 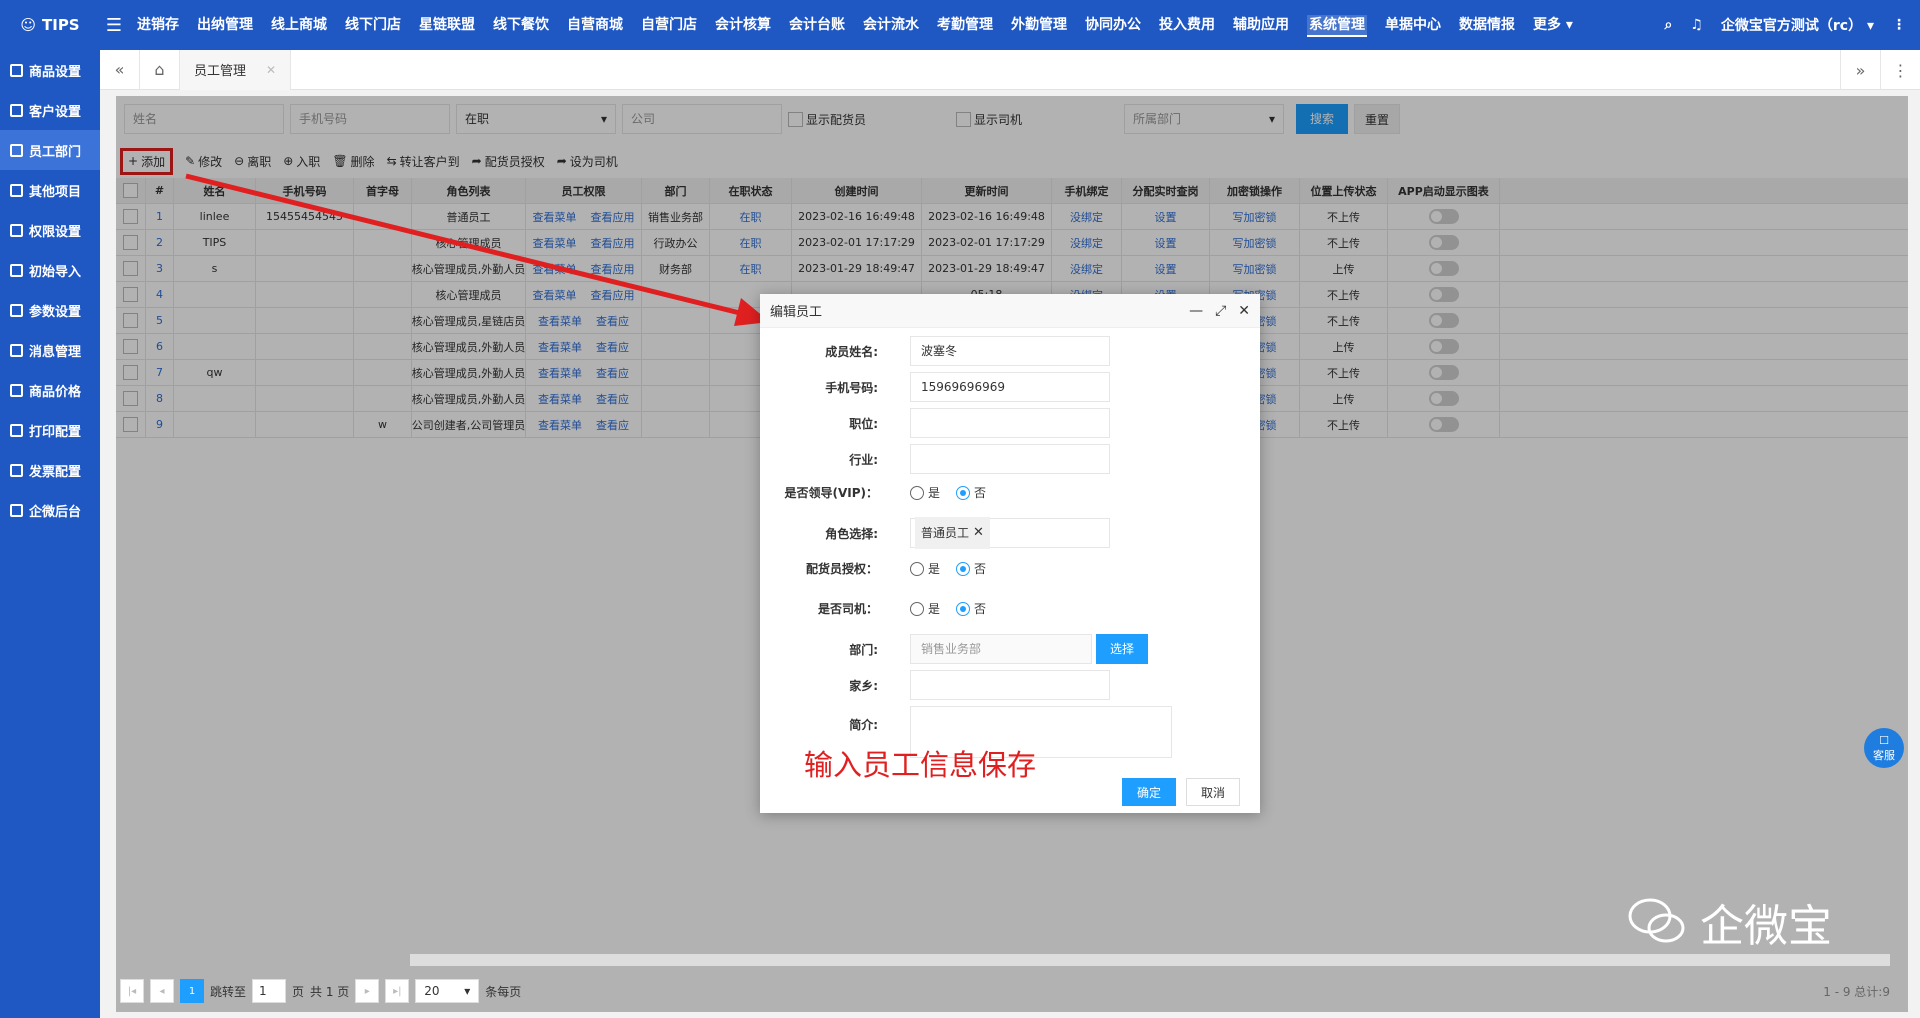 I want to click on topnav-item: 会计流水, so click(x=891, y=25).